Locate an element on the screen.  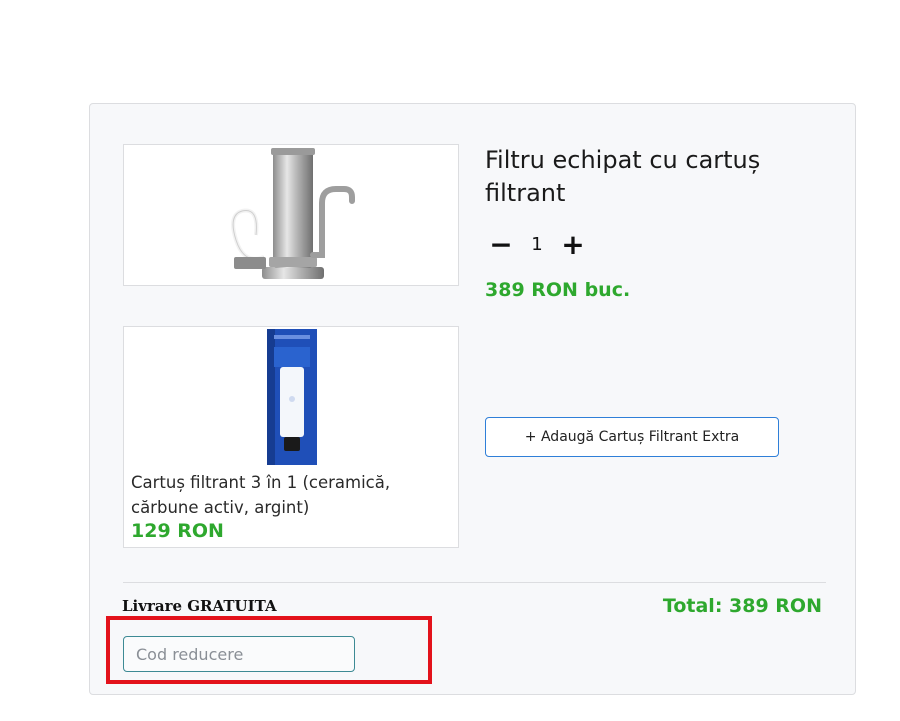
unit-price: 389 RON buc. is located at coordinates (558, 290).